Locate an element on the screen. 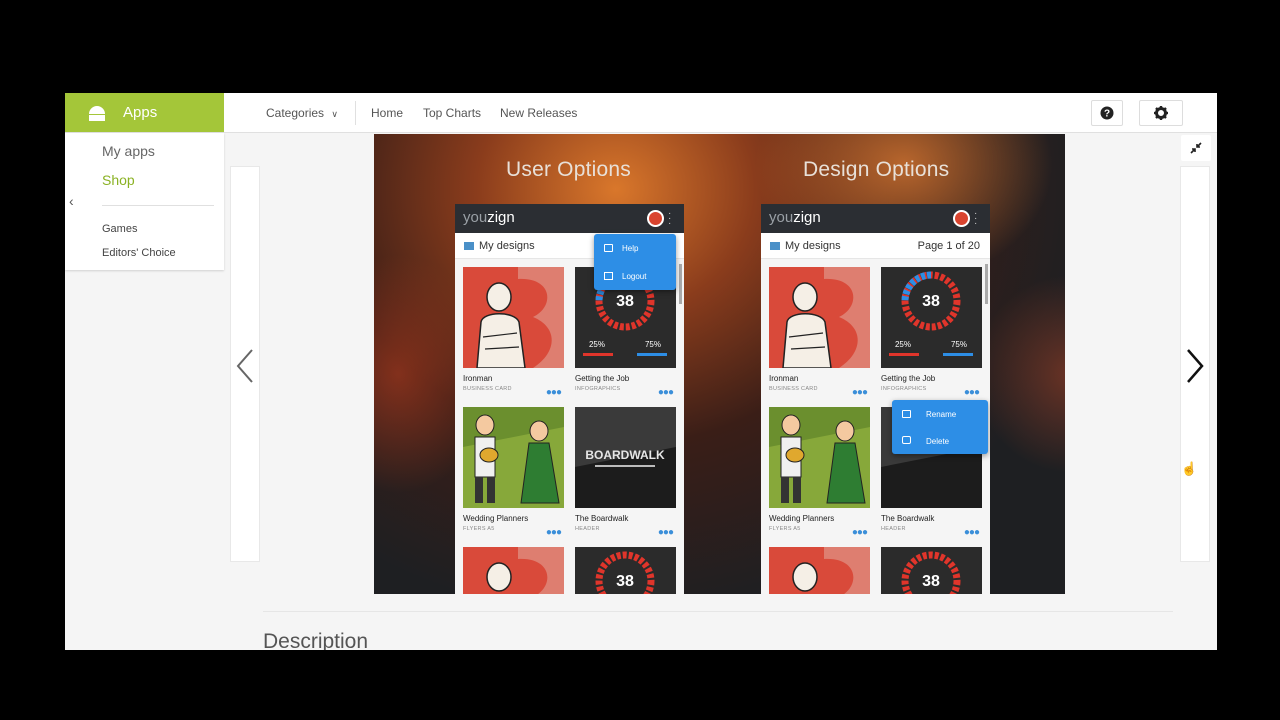 The width and height of the screenshot is (1280, 720). sidebar: My apps Shop Games Editors' Choice is located at coordinates (144, 201).